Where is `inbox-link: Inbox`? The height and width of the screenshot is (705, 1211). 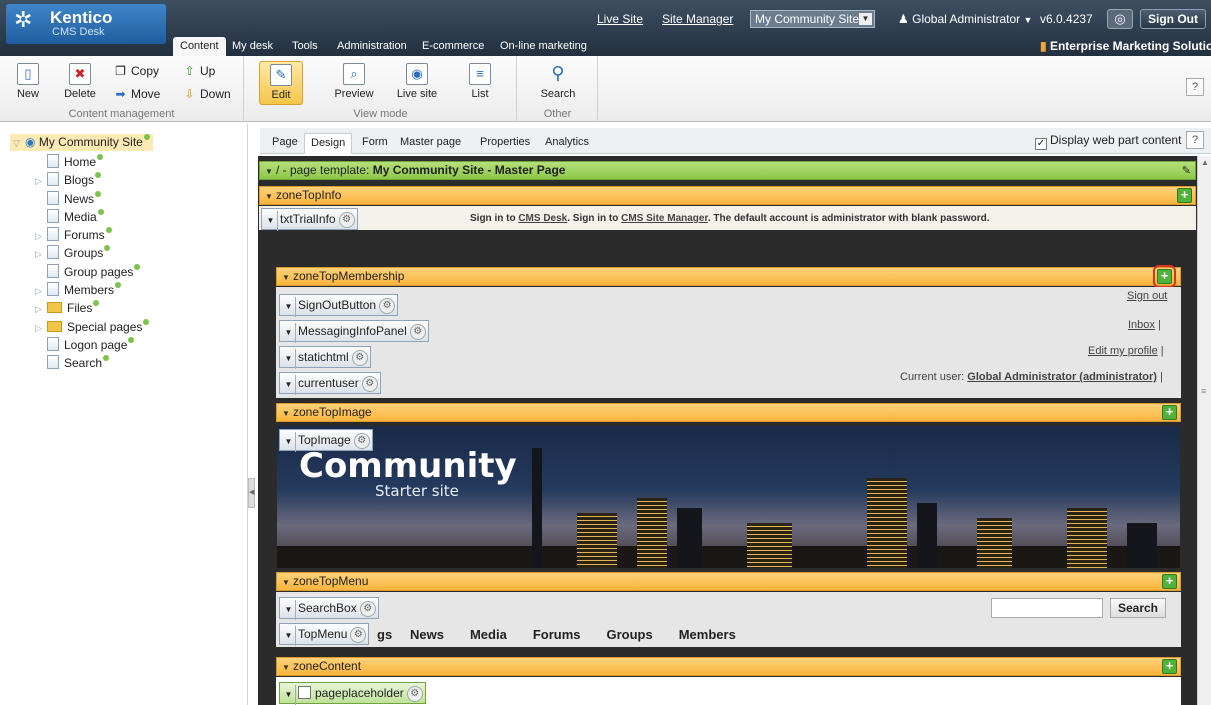 inbox-link: Inbox is located at coordinates (1141, 325).